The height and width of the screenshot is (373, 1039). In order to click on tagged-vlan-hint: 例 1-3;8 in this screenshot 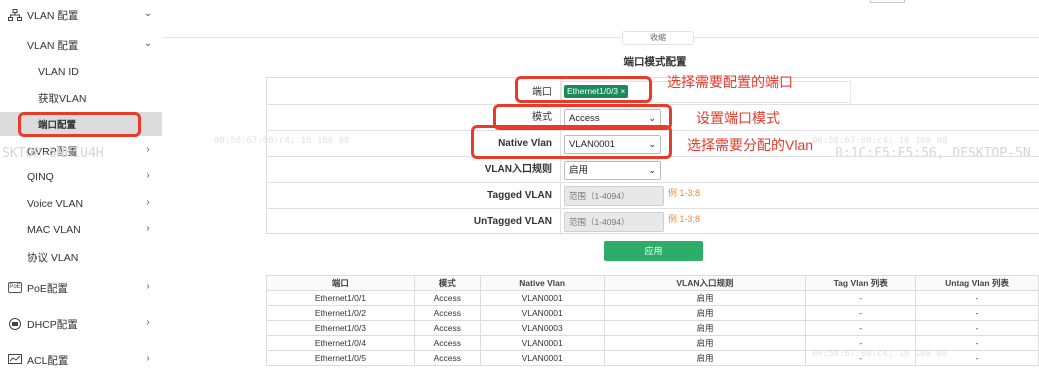, I will do `click(684, 193)`.